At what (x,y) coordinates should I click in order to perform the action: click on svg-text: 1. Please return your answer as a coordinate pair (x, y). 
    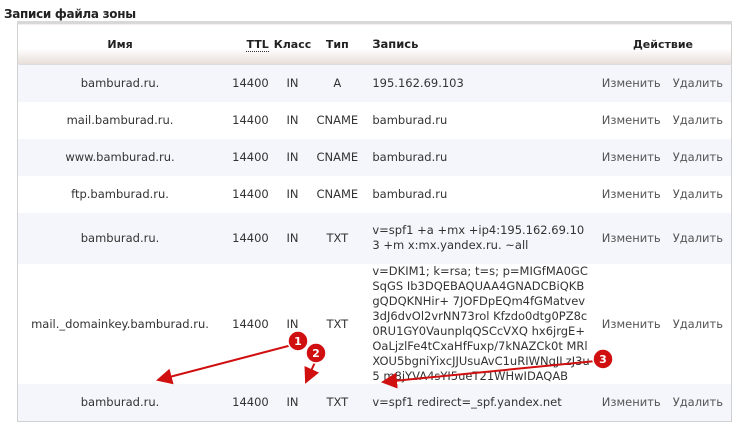
    Looking at the image, I should click on (298, 341).